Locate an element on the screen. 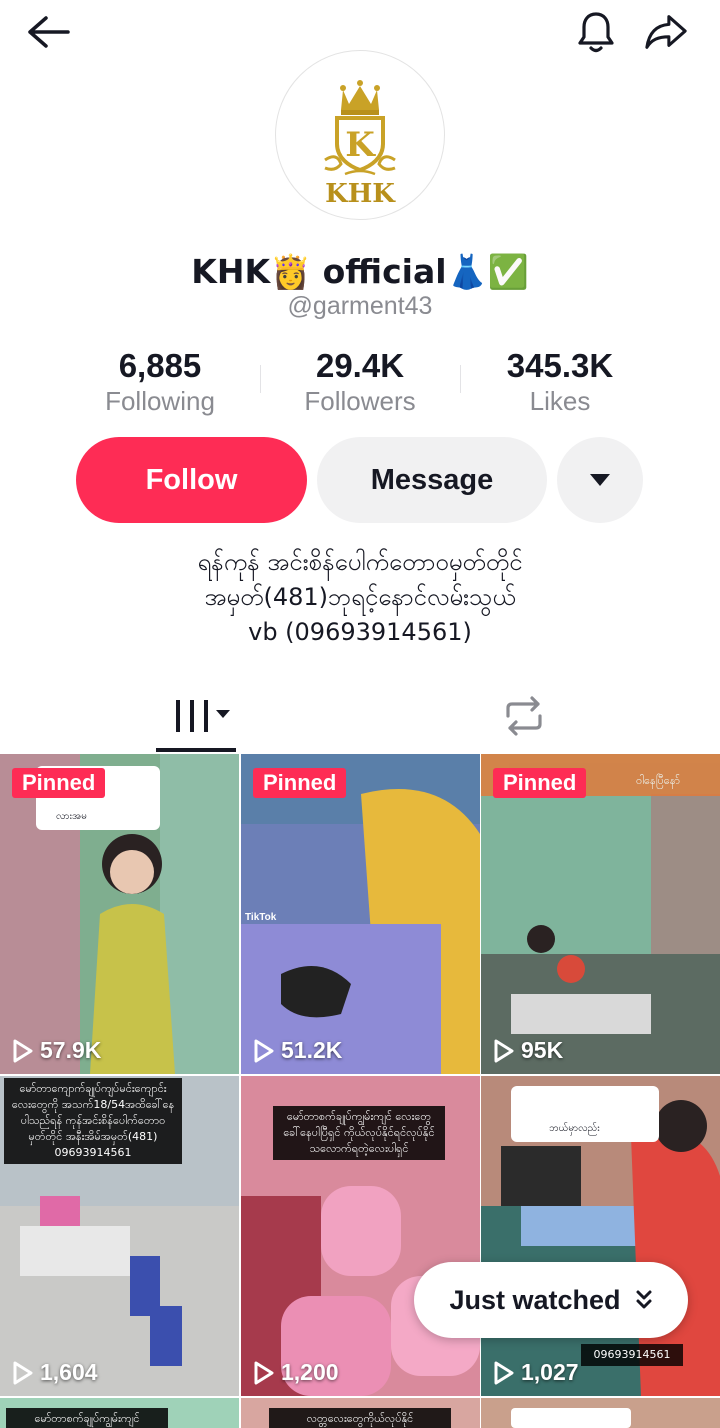 The image size is (720, 1428). logo-letter: K is located at coordinates (360, 145).